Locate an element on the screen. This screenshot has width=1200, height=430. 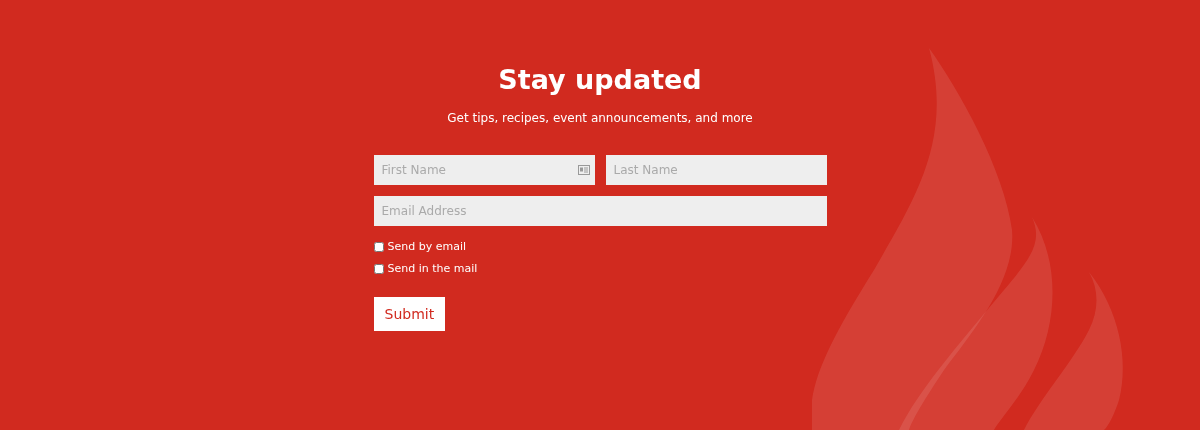
input-field: Email Address is located at coordinates (600, 211).